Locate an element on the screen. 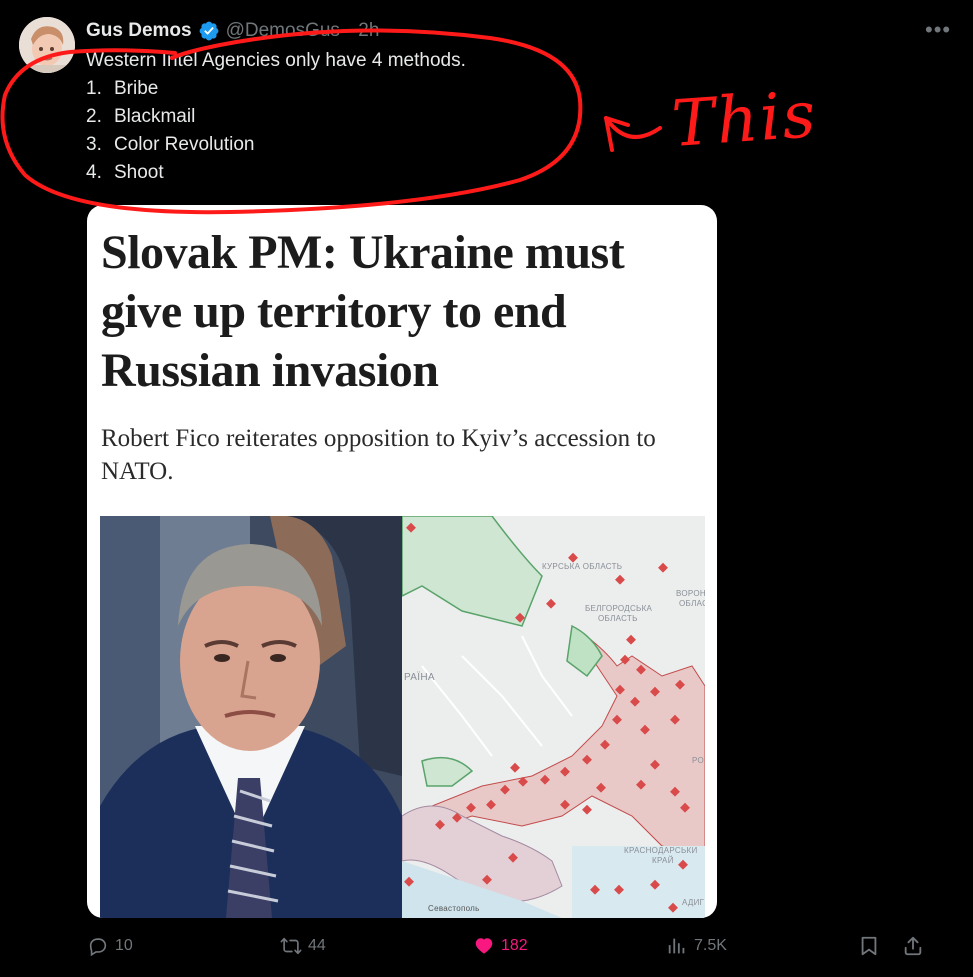 The image size is (973, 977). verified-badge-icon is located at coordinates (209, 31).